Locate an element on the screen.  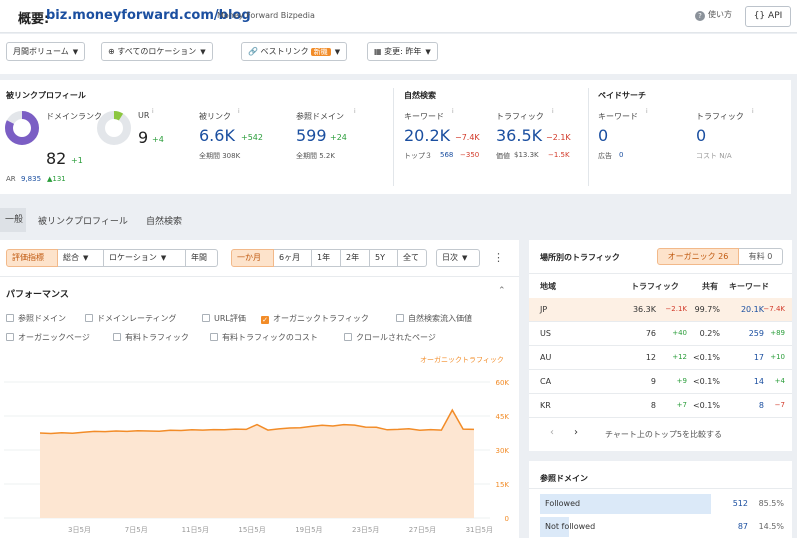
compare-dropdown: ▦ 変更: 昨年 ▼ is located at coordinates (402, 51).